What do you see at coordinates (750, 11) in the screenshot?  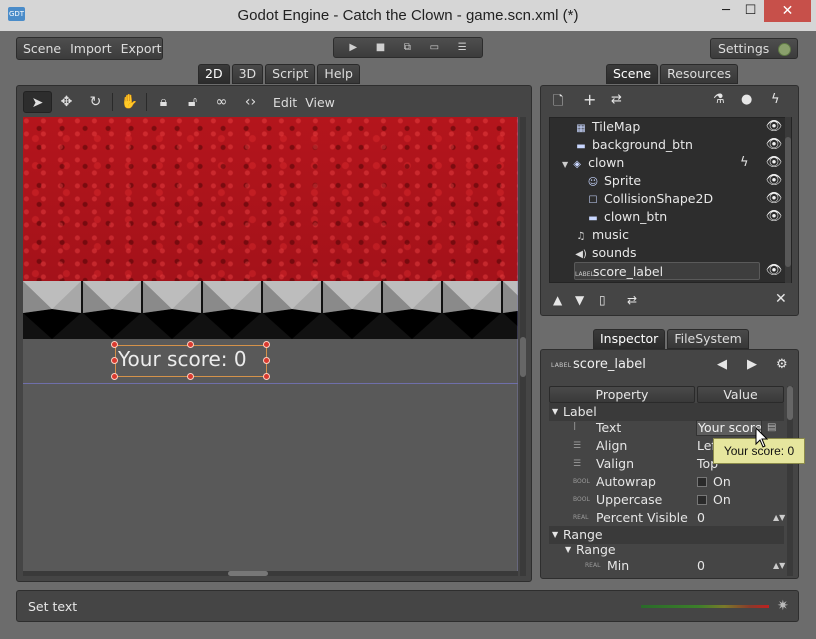 I see `maximize-button: ☐` at bounding box center [750, 11].